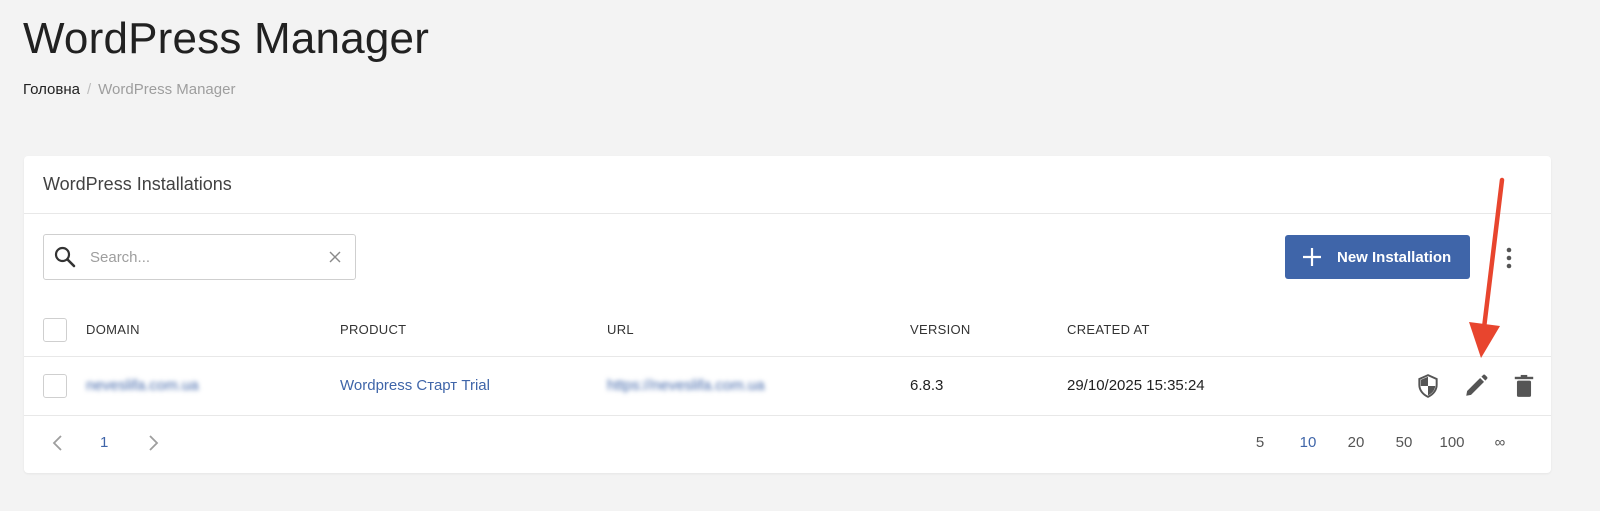 The height and width of the screenshot is (511, 1600). I want to click on per-page-option-100: 100, so click(1452, 442).